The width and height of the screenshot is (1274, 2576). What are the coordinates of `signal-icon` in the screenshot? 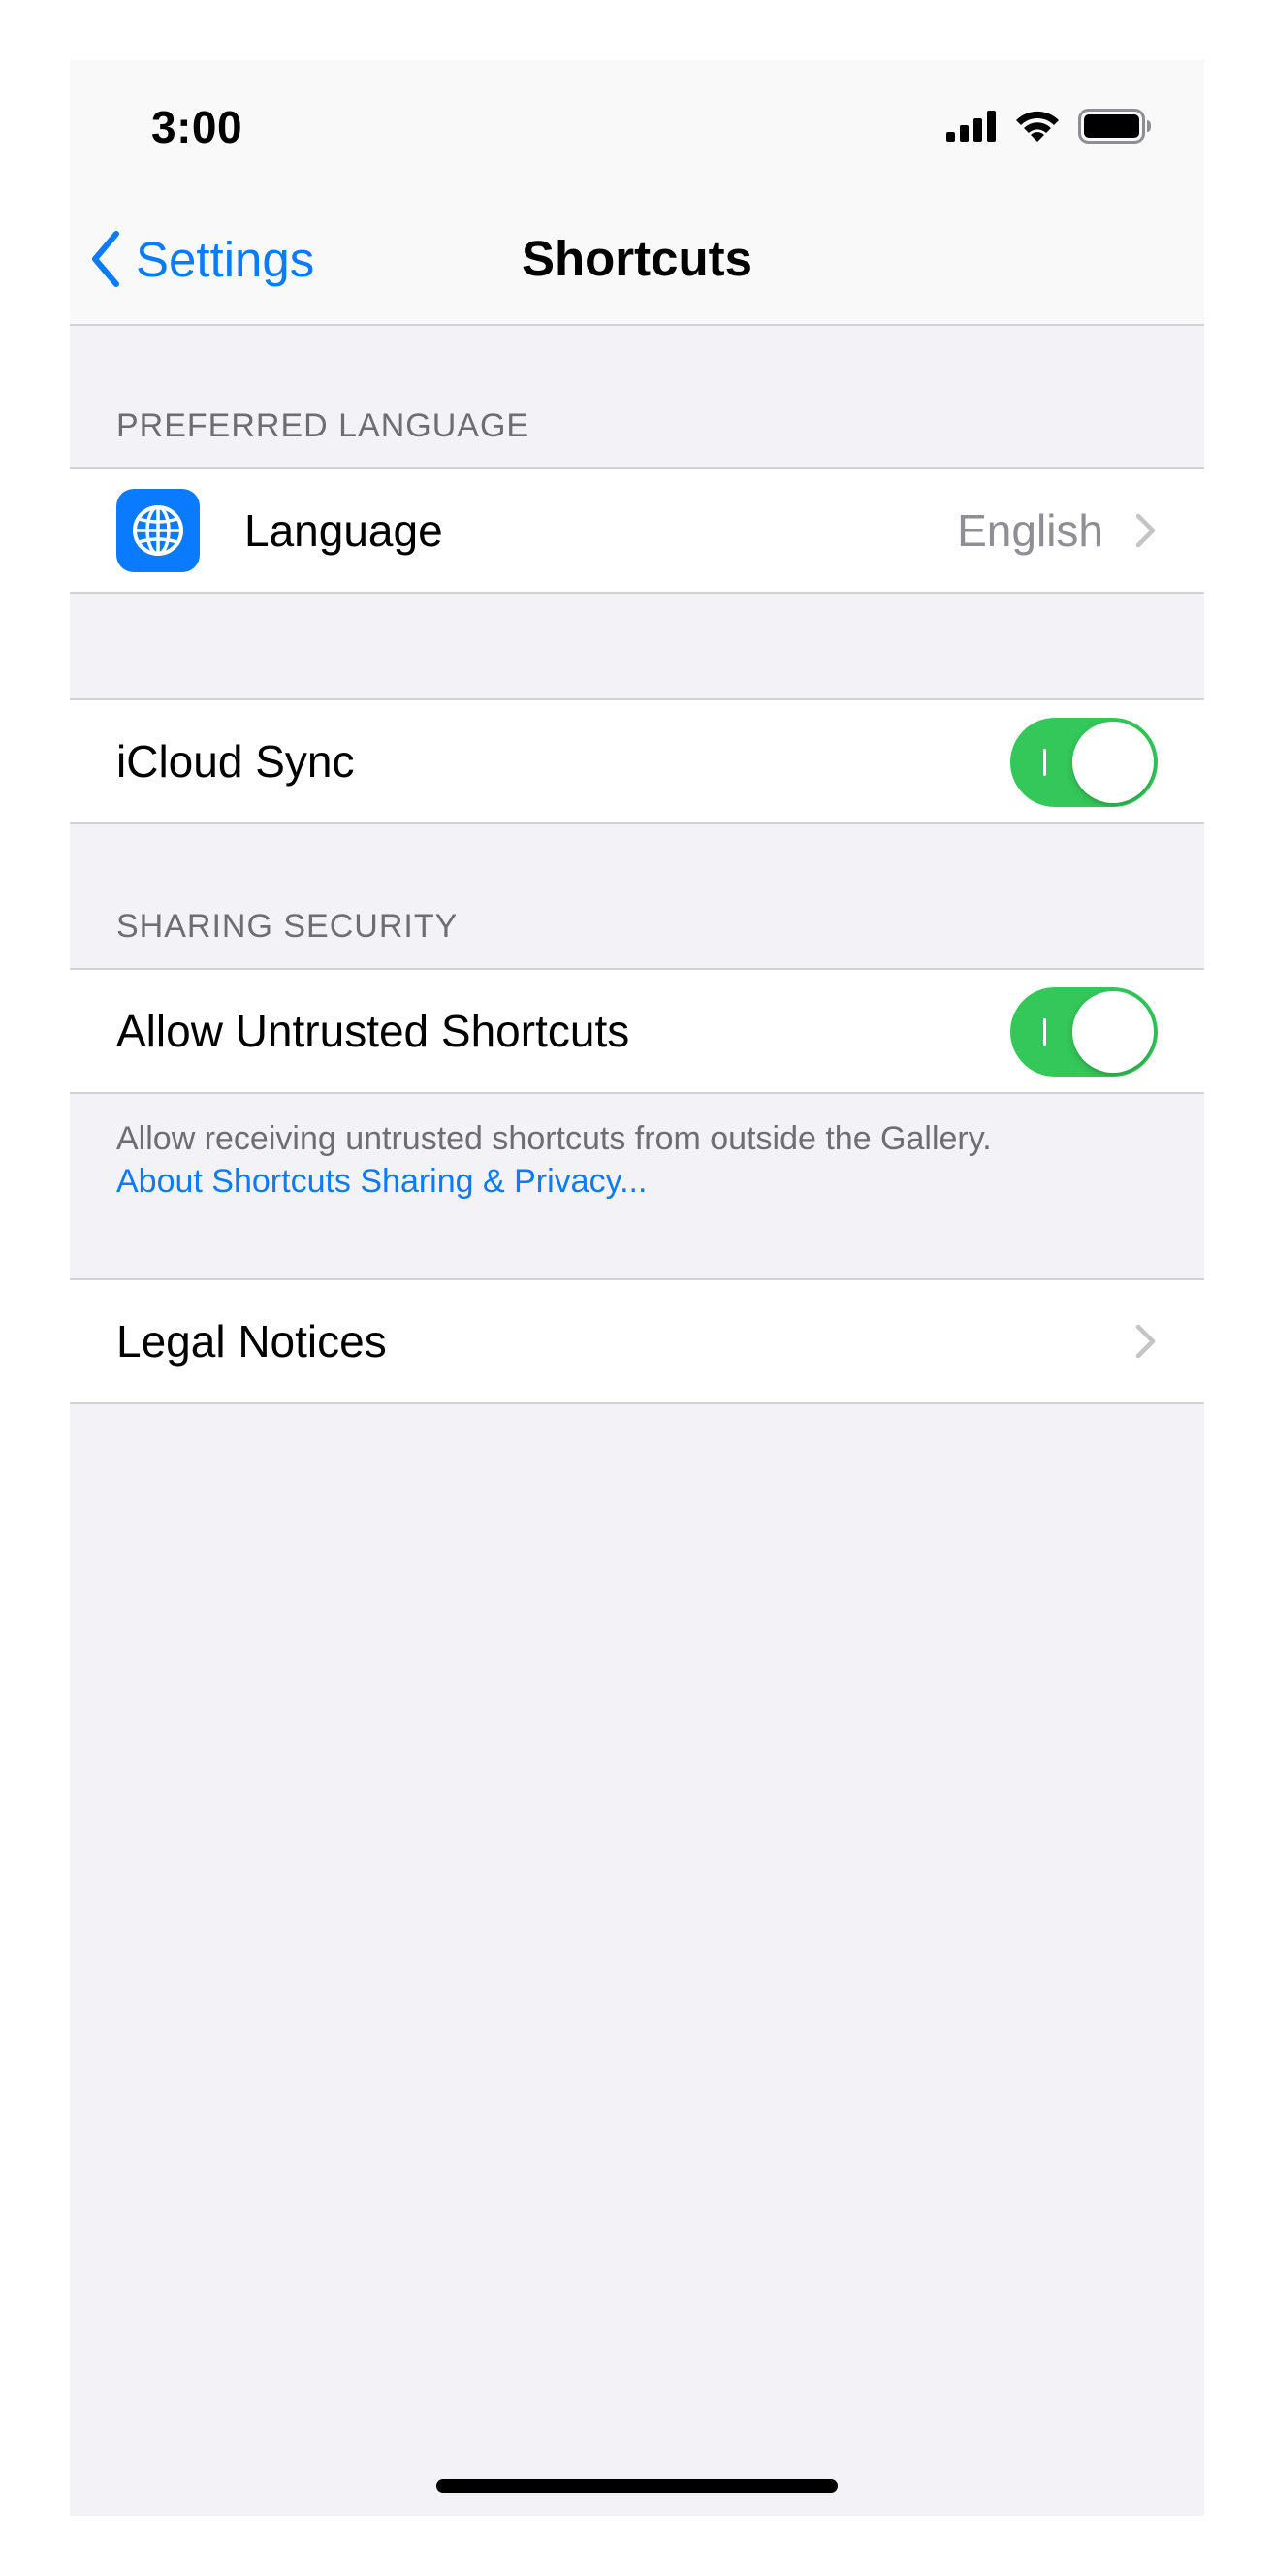 It's located at (971, 126).